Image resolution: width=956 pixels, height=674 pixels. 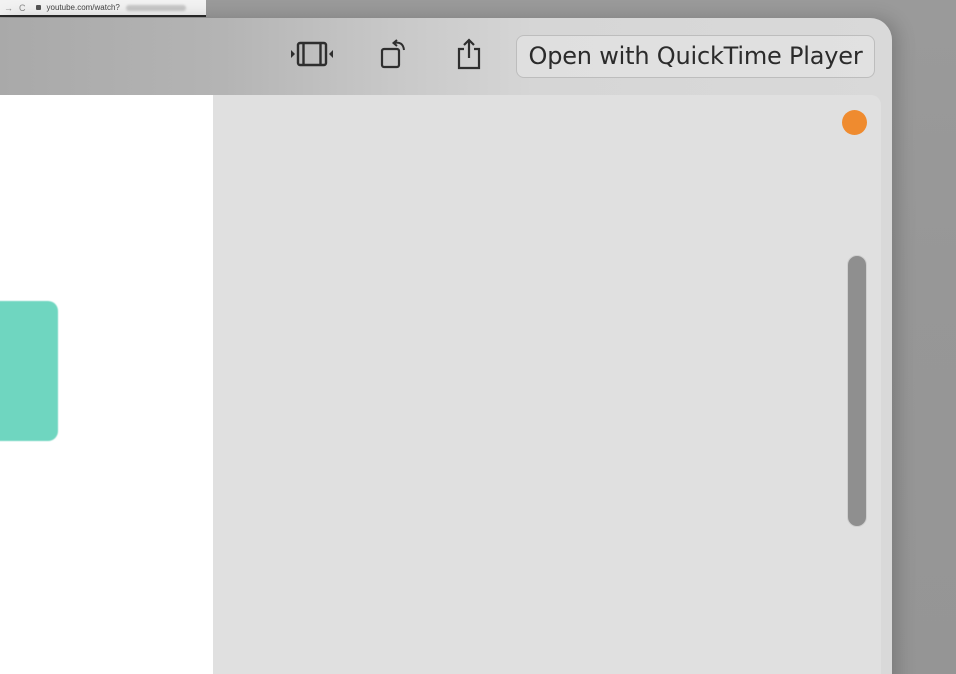 I want to click on share-icon, so click(x=469, y=54).